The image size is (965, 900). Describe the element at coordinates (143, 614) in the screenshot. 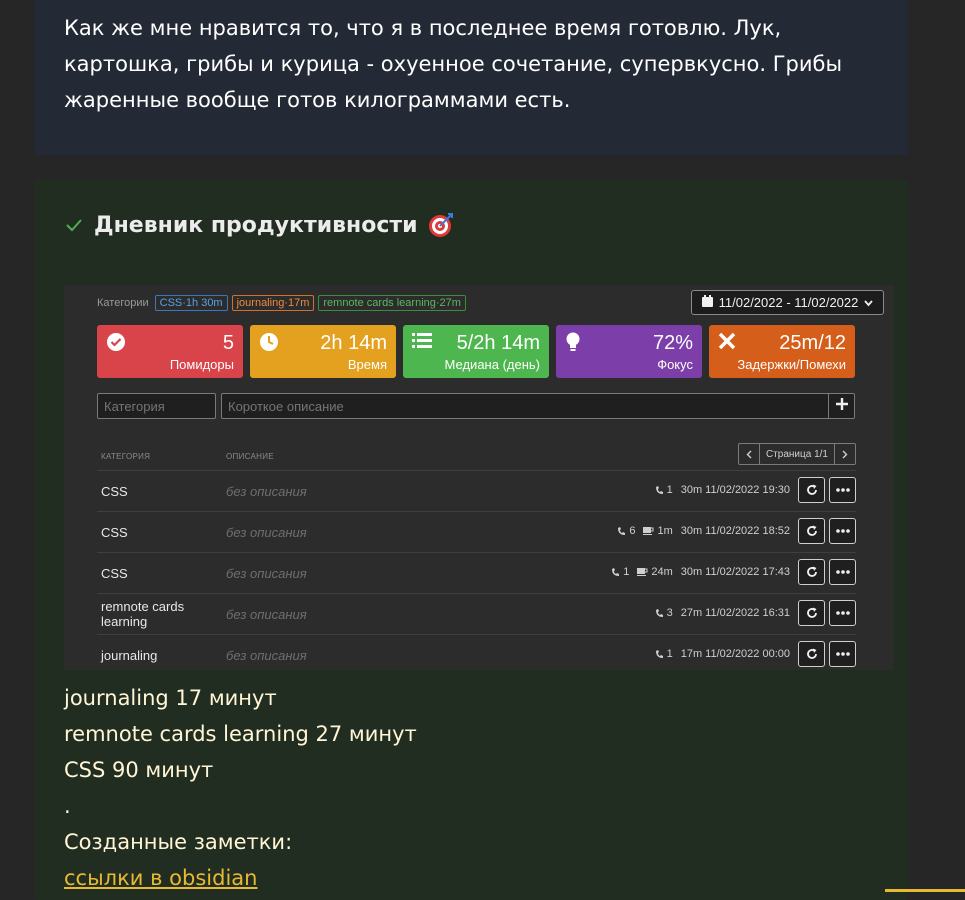

I see `row-category: remnote cards learning` at that location.